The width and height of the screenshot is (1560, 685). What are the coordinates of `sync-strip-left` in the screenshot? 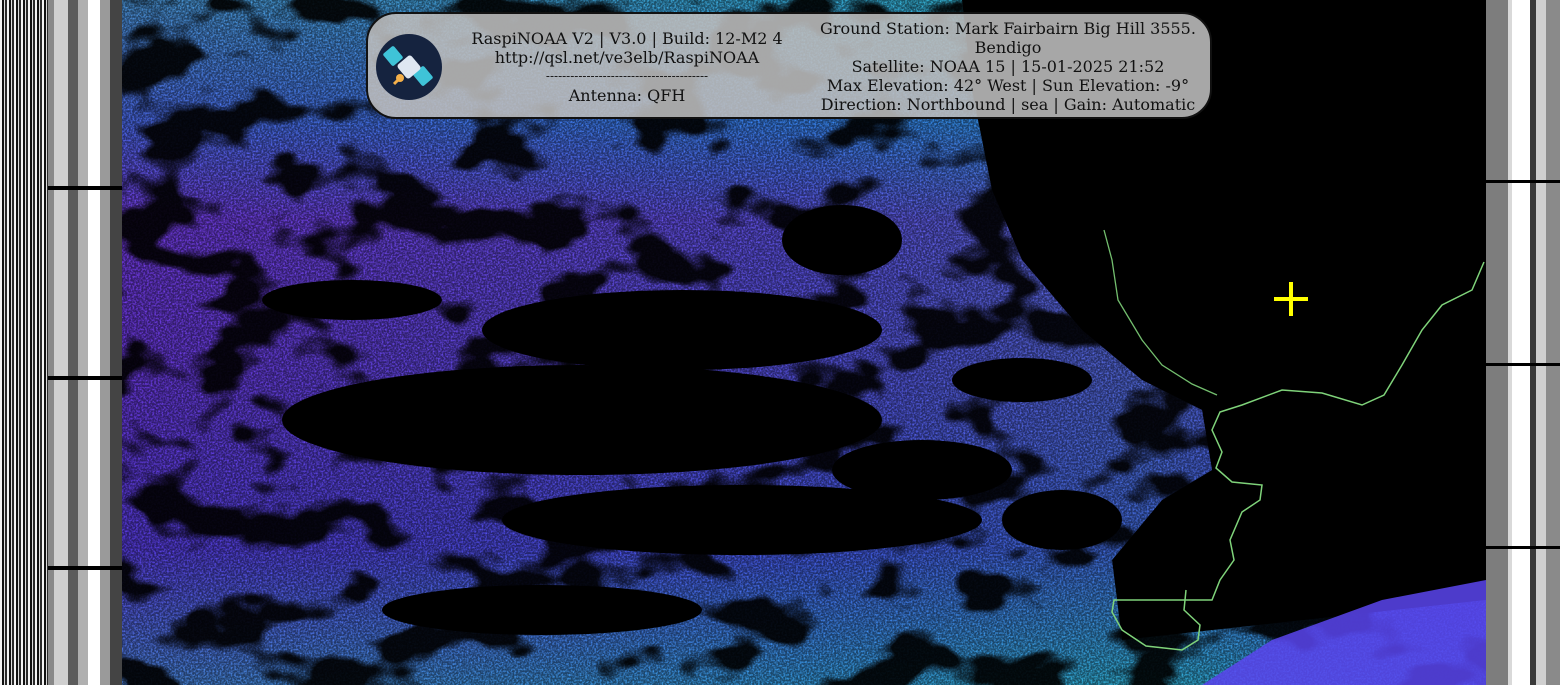 It's located at (24, 342).